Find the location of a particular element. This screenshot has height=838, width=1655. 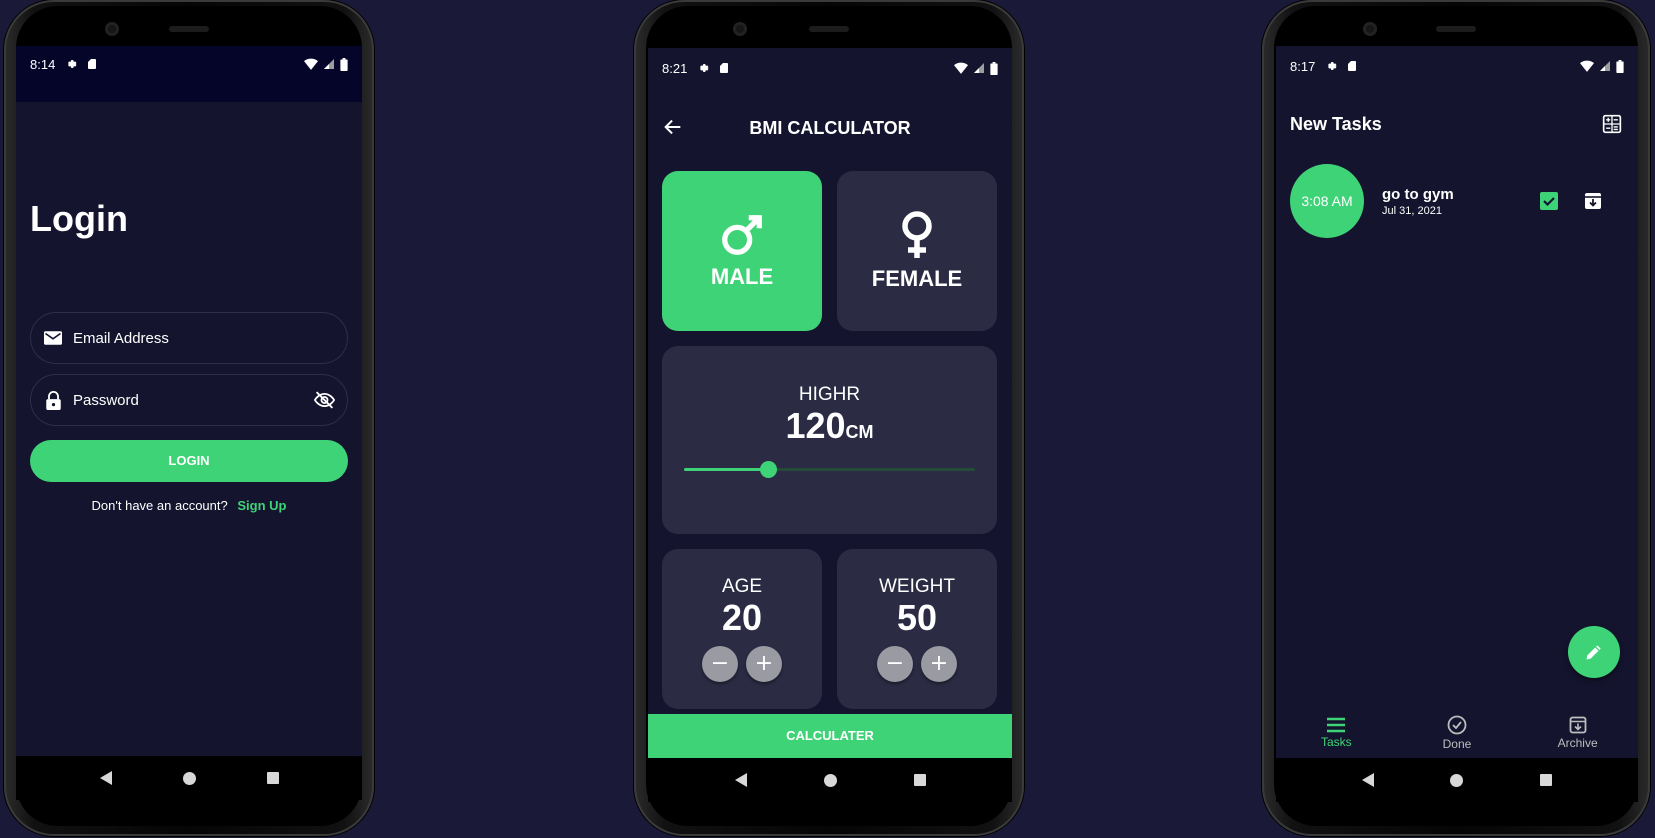

age-increment-button: + is located at coordinates (764, 663).